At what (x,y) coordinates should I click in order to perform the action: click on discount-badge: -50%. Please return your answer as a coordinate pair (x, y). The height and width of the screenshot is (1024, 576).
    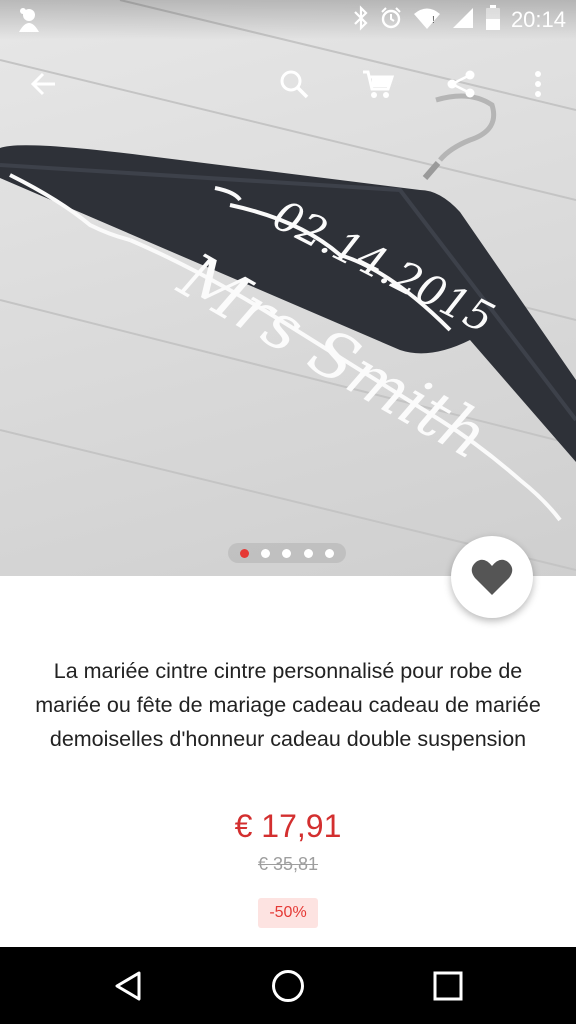
    Looking at the image, I should click on (288, 913).